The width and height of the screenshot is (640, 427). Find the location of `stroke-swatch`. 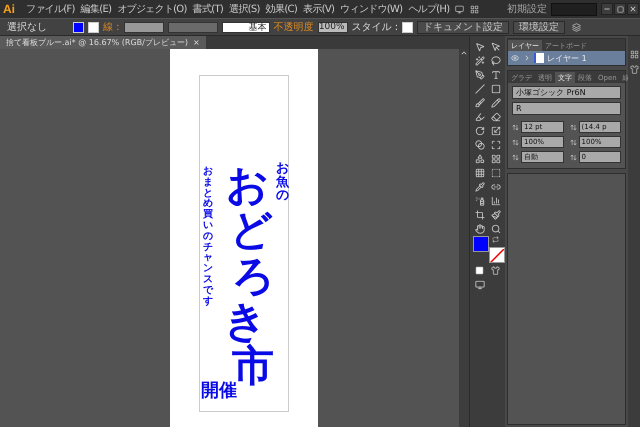

stroke-swatch is located at coordinates (93, 27).